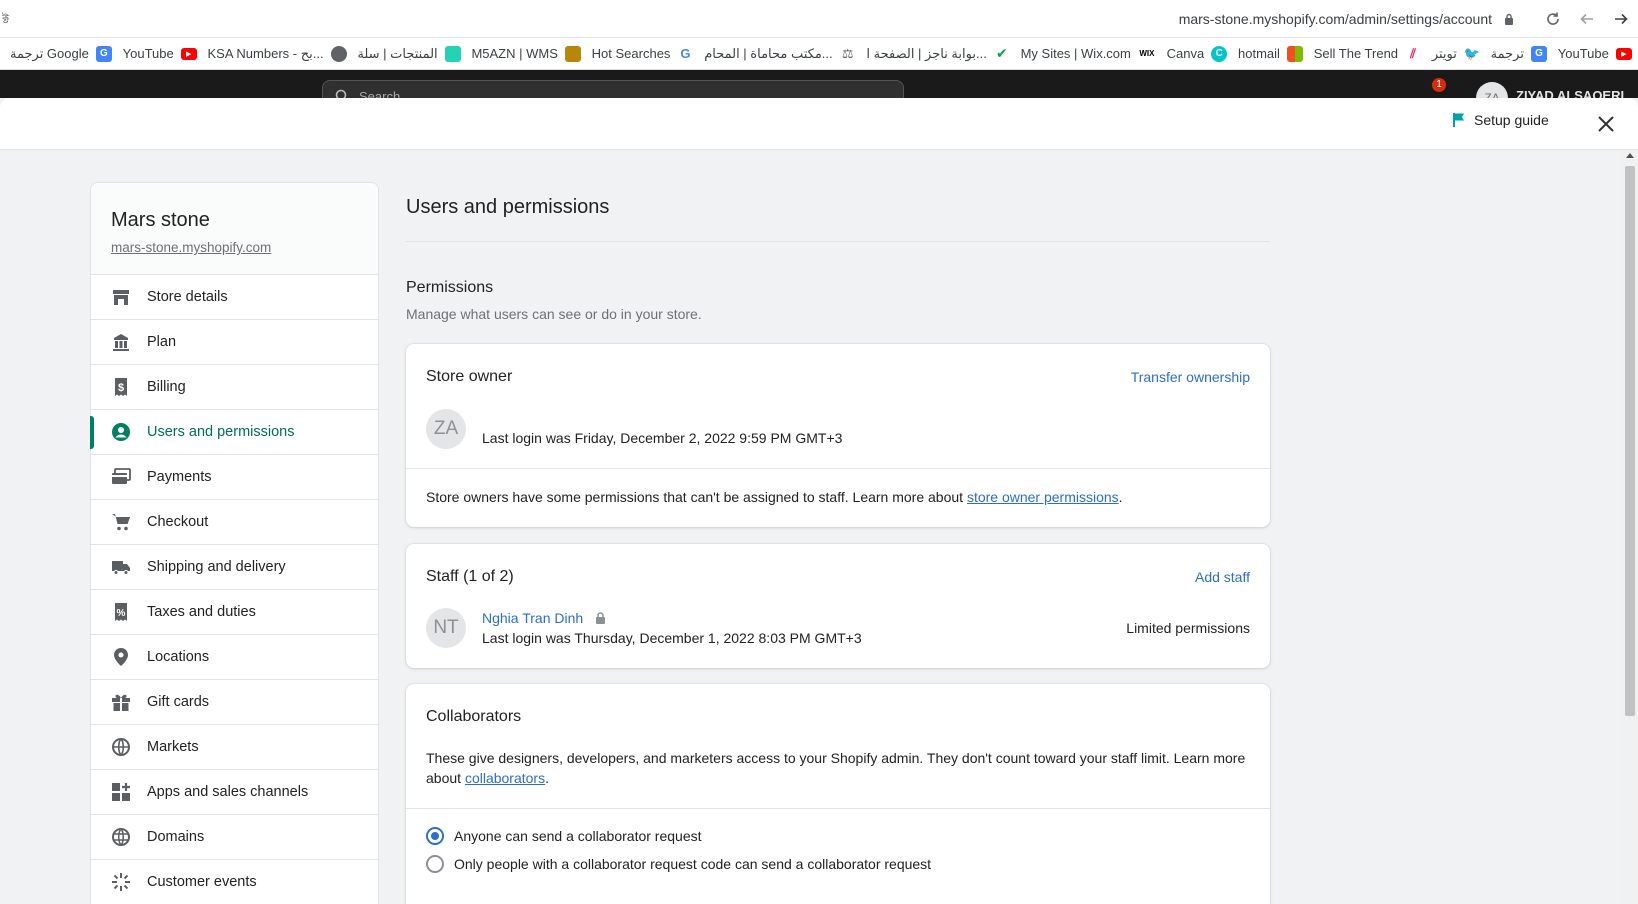 The image size is (1638, 904). Describe the element at coordinates (234, 522) in the screenshot. I see `sidebar-item-checkout: Checkout` at that location.